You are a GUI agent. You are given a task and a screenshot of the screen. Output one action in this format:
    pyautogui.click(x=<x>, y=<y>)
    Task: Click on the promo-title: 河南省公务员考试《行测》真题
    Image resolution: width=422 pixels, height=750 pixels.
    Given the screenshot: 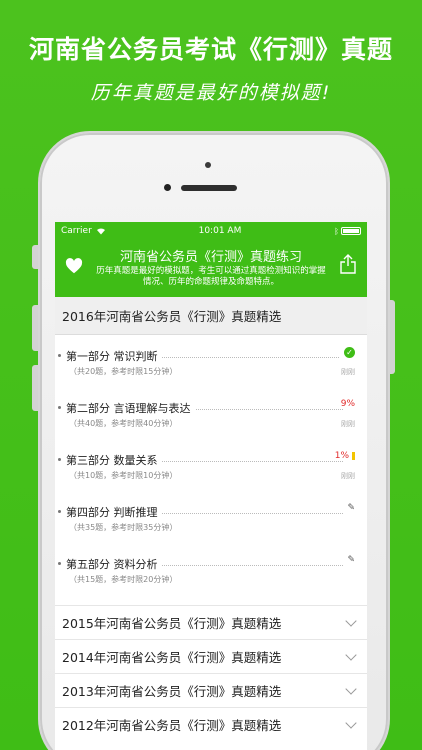 What is the action you would take?
    pyautogui.click(x=210, y=49)
    